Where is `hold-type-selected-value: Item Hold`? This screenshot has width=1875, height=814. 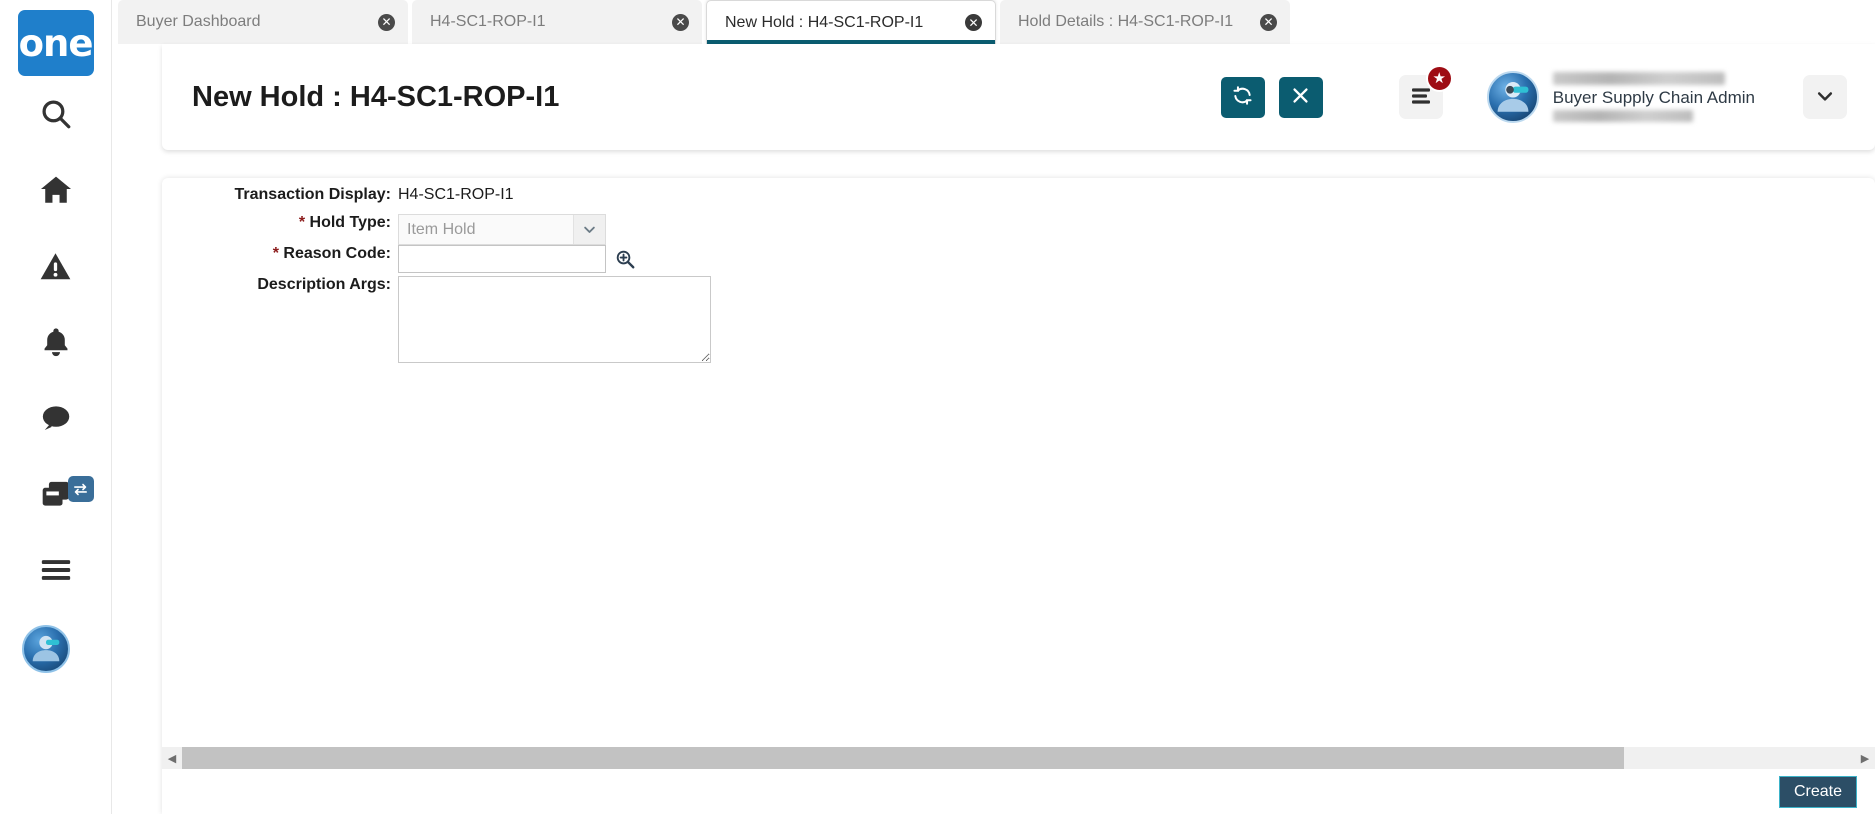
hold-type-selected-value: Item Hold is located at coordinates (441, 229).